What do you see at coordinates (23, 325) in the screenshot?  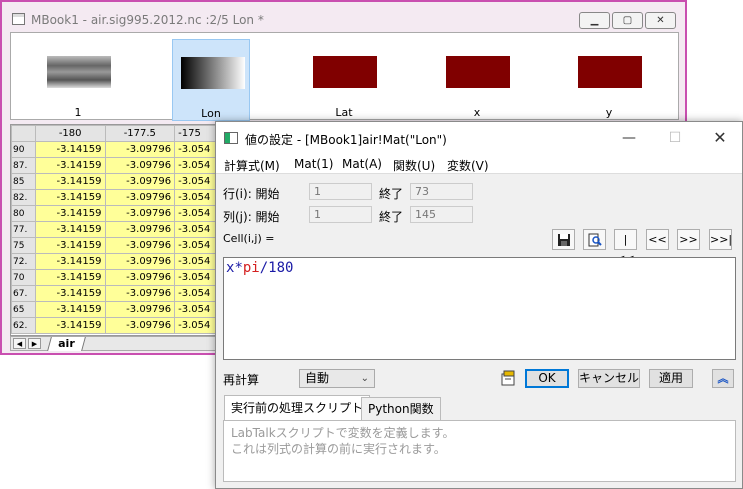 I see `row-header: 62.` at bounding box center [23, 325].